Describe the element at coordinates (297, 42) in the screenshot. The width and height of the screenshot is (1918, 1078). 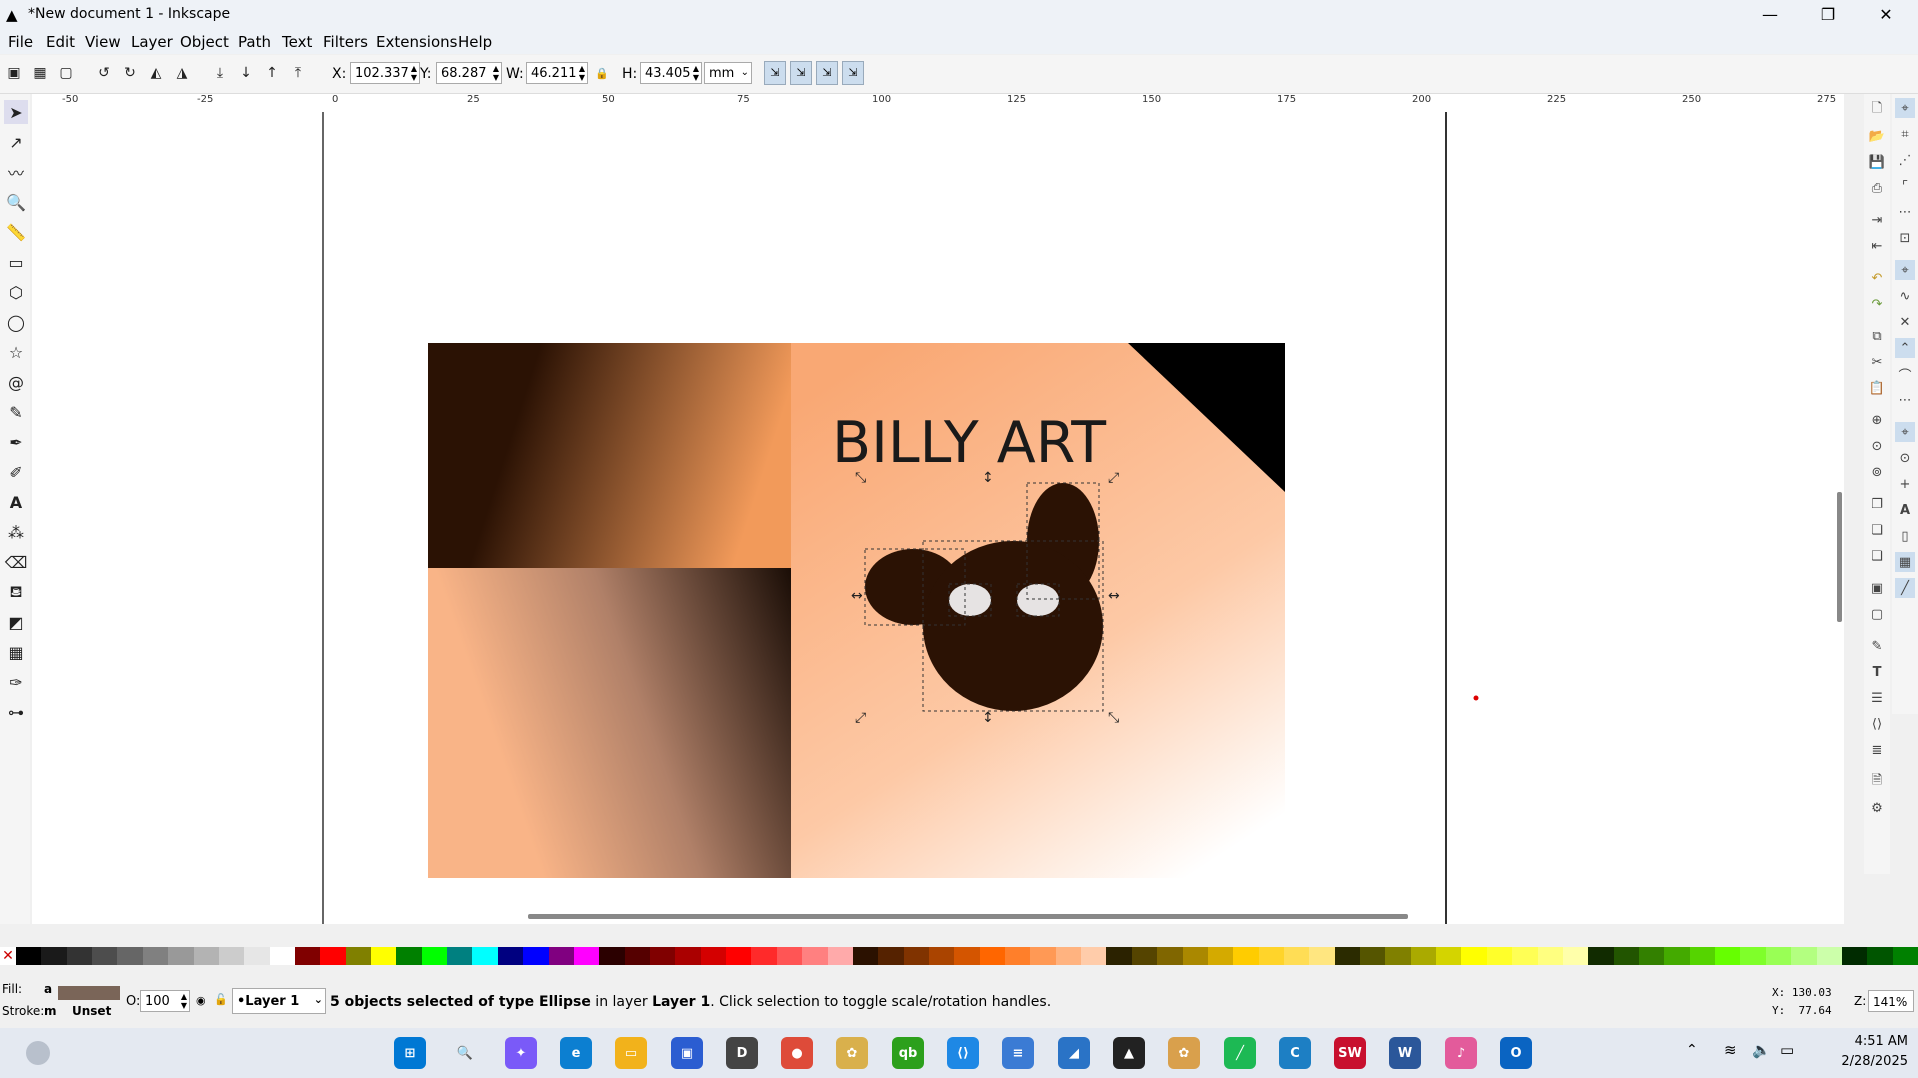
I see `menu-text: Text` at that location.